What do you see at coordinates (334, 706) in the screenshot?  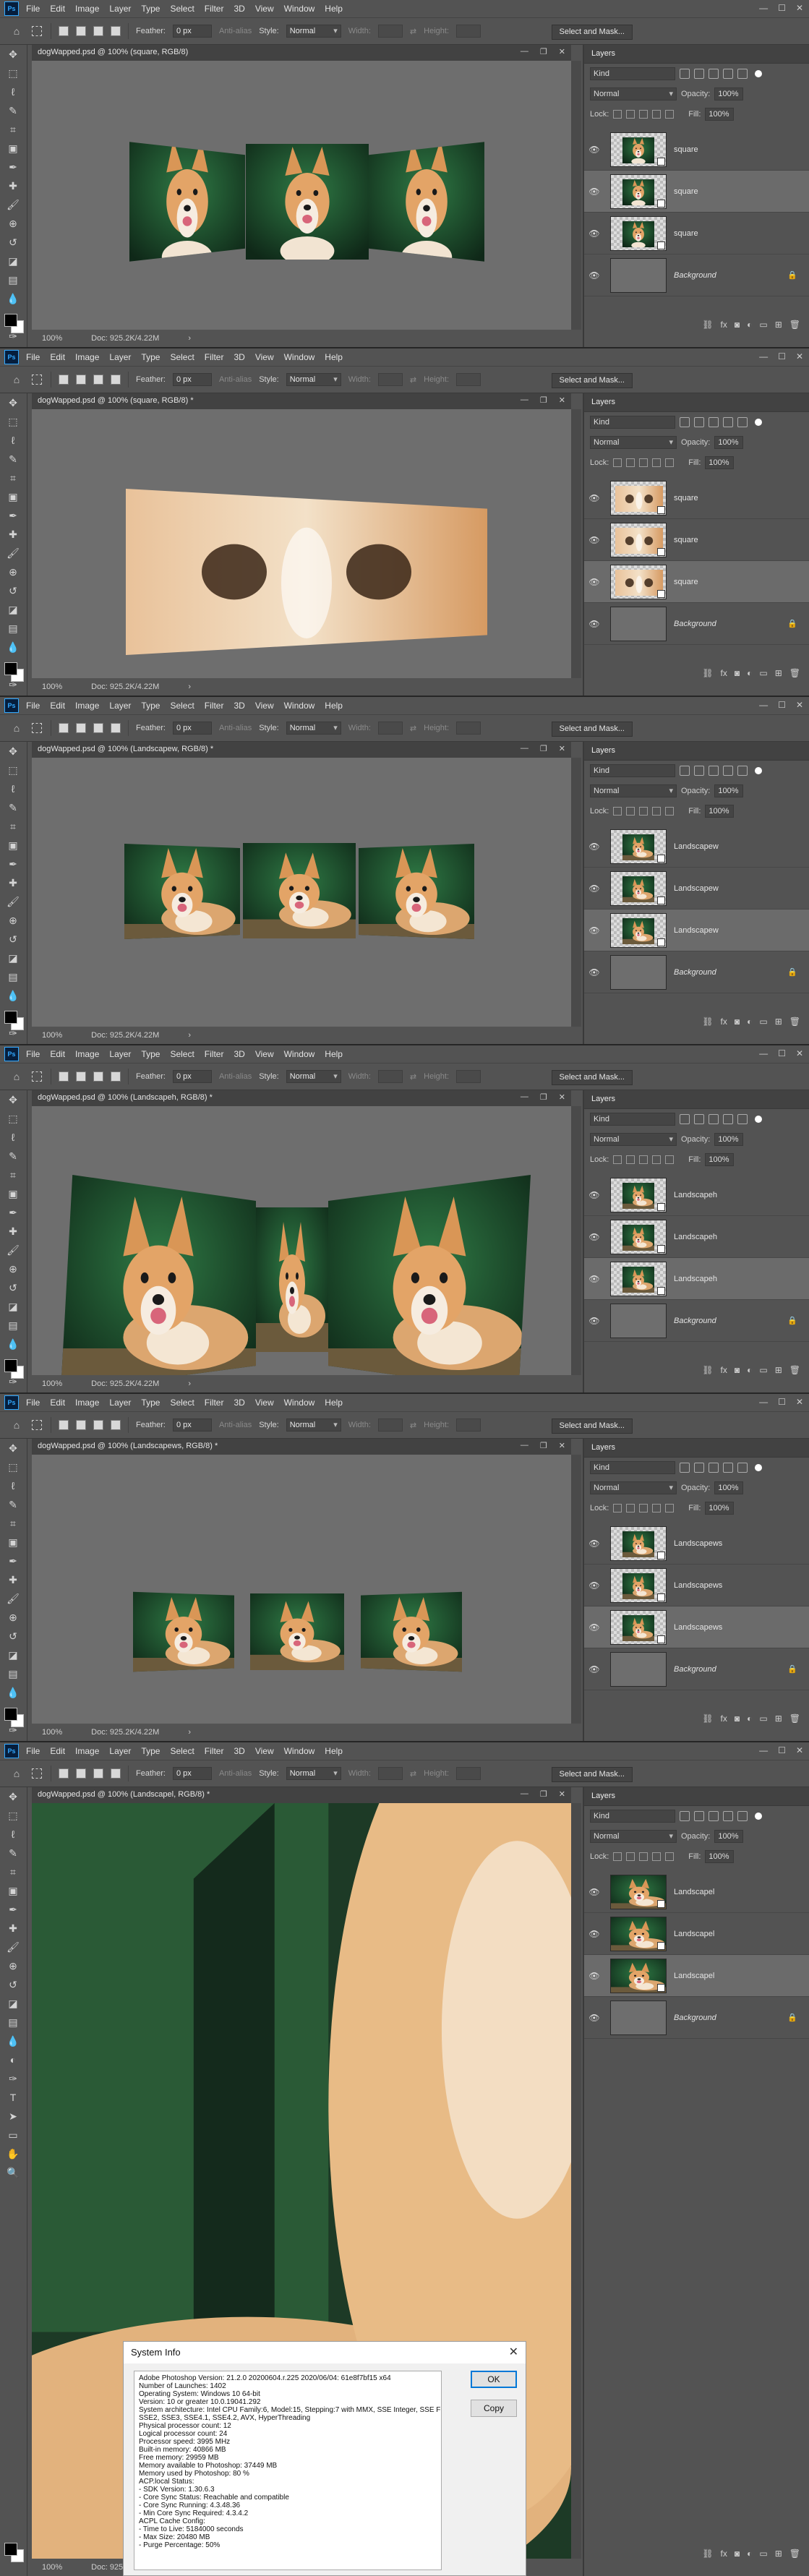 I see `menu-item: Help` at bounding box center [334, 706].